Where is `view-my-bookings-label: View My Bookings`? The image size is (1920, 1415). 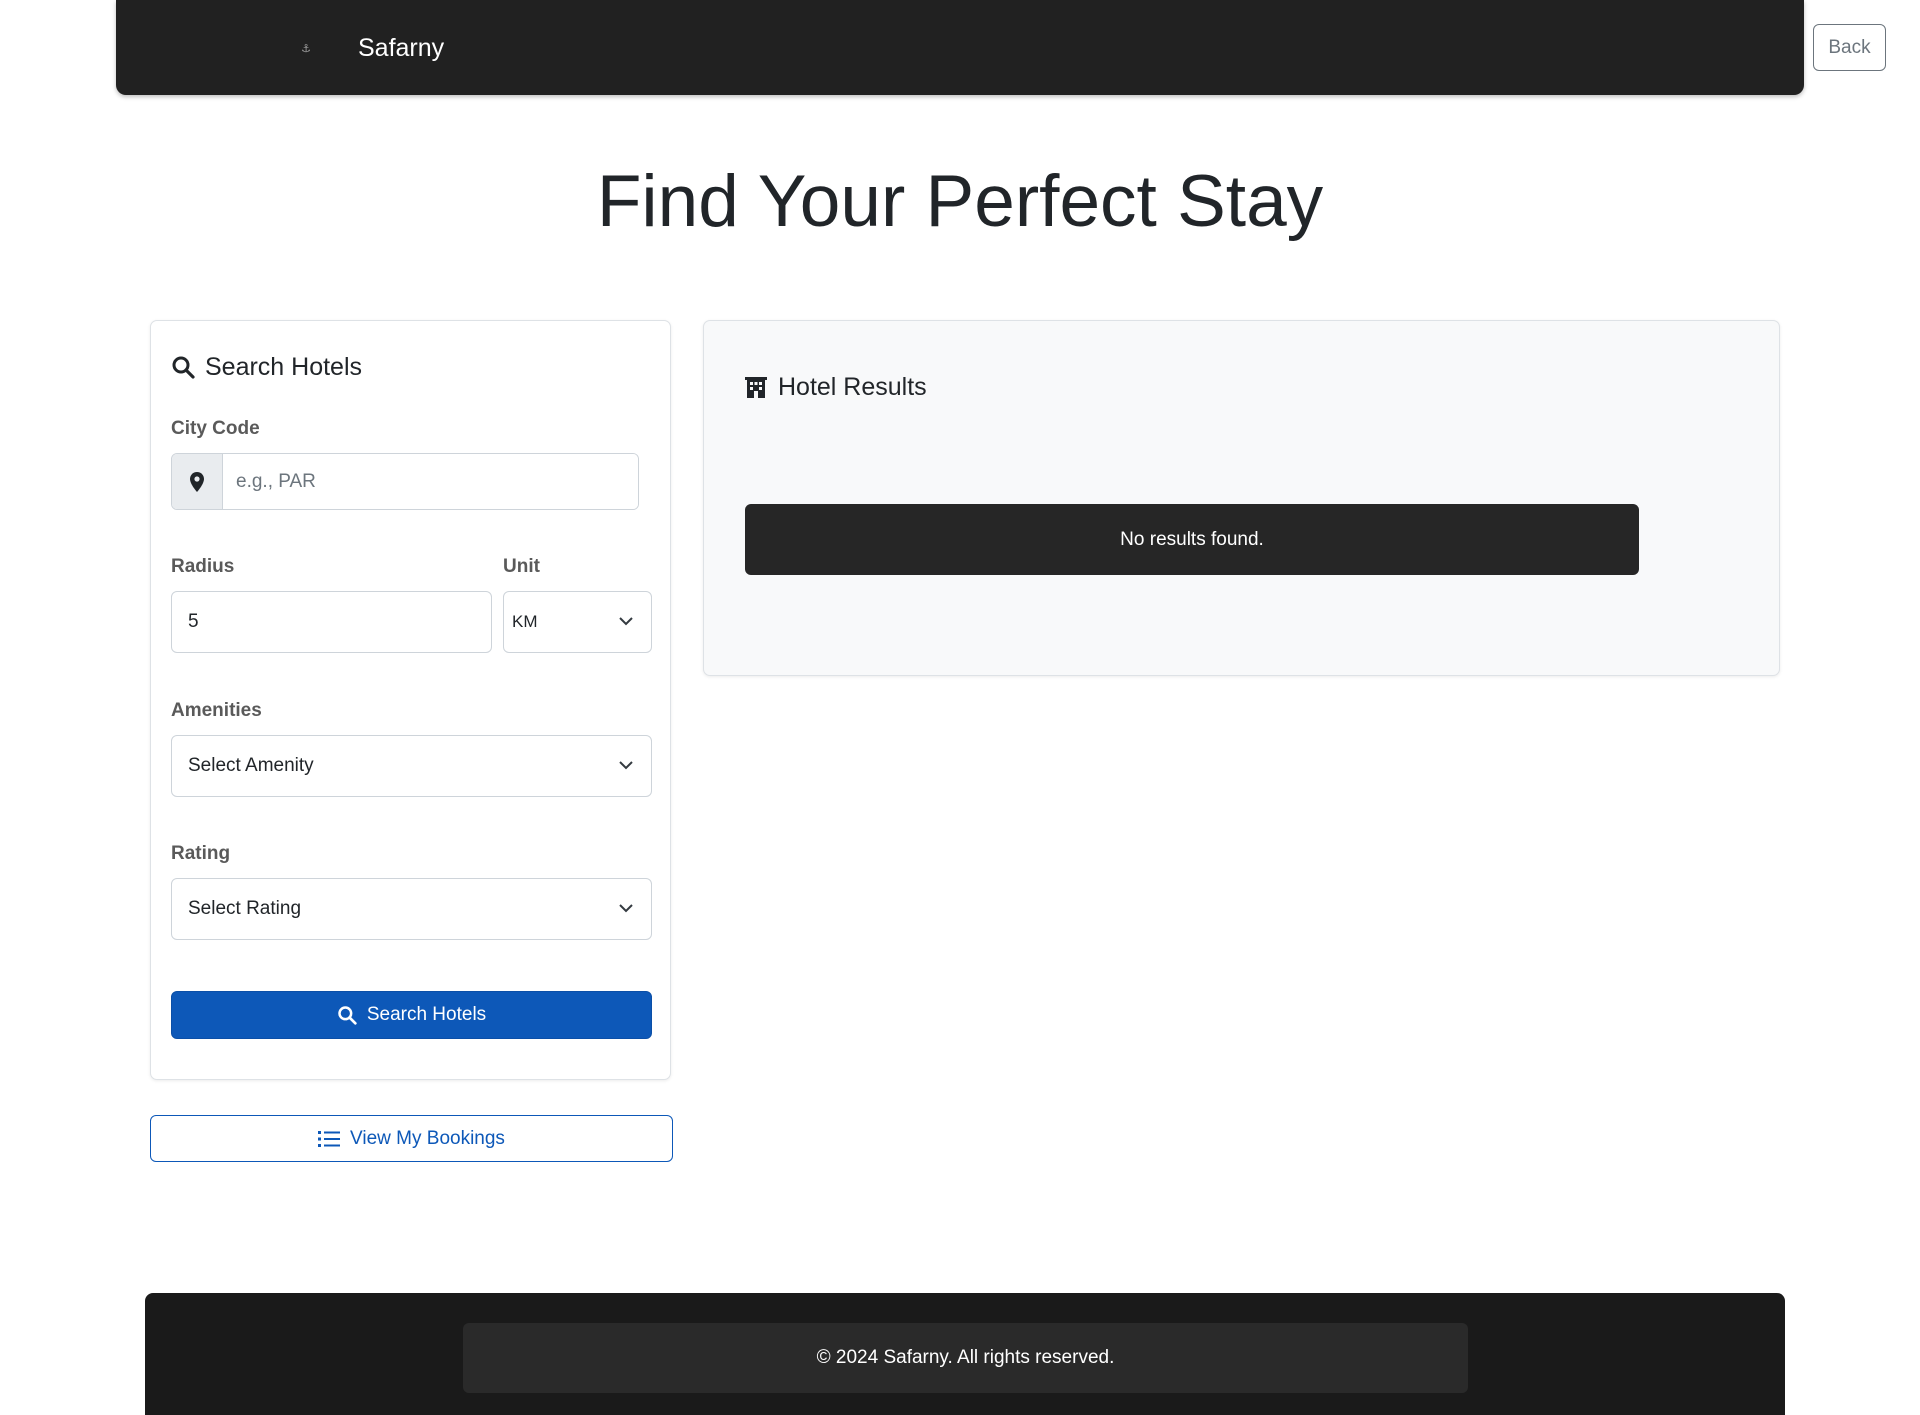 view-my-bookings-label: View My Bookings is located at coordinates (427, 1138).